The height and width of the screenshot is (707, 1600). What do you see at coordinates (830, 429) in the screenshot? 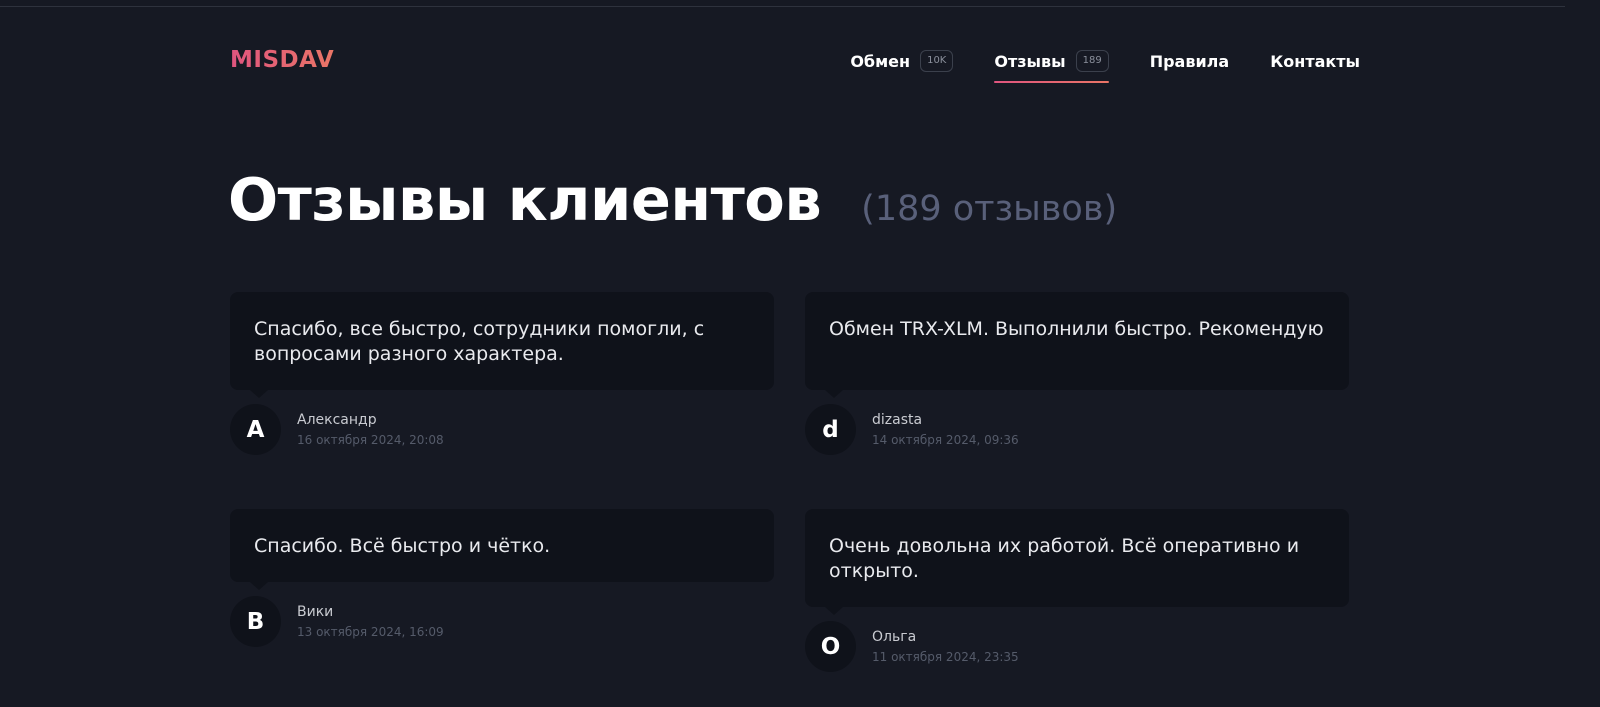
I see `avatar: d` at bounding box center [830, 429].